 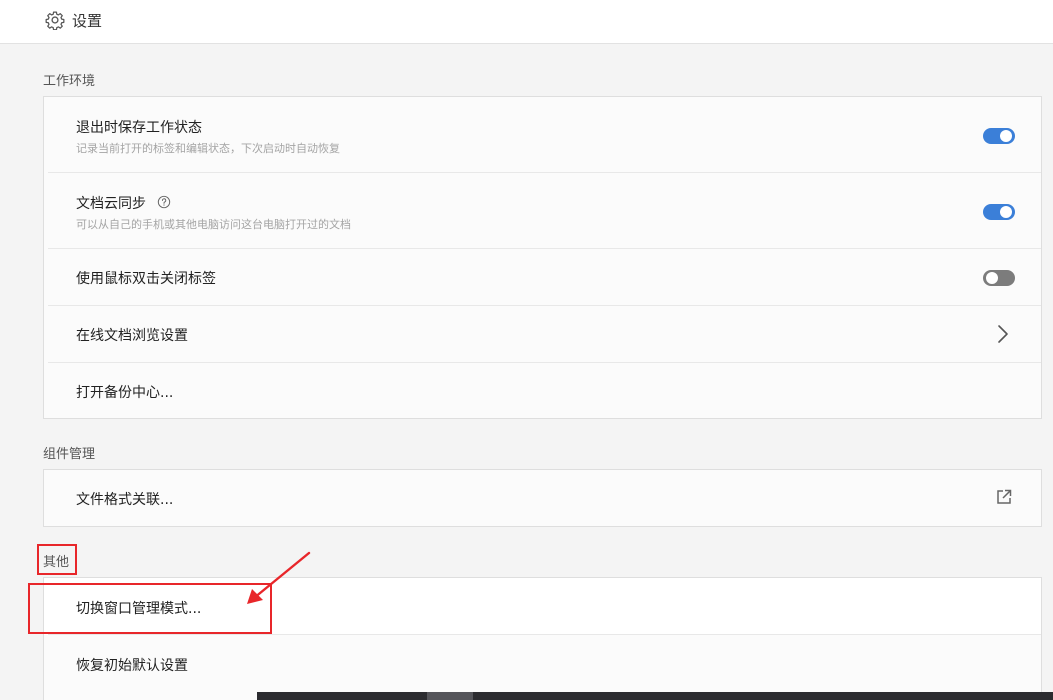 I want to click on setting-label: 文档云同步, so click(x=111, y=204).